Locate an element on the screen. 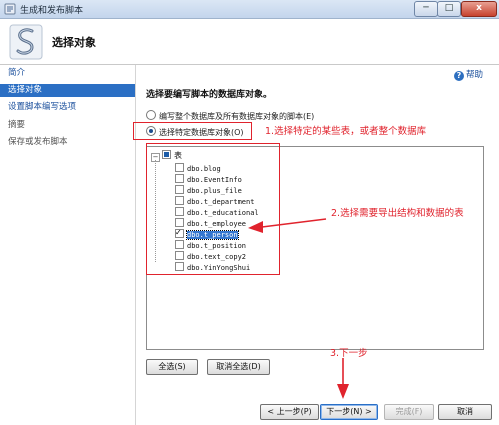  help-label: 帮助 is located at coordinates (475, 75).